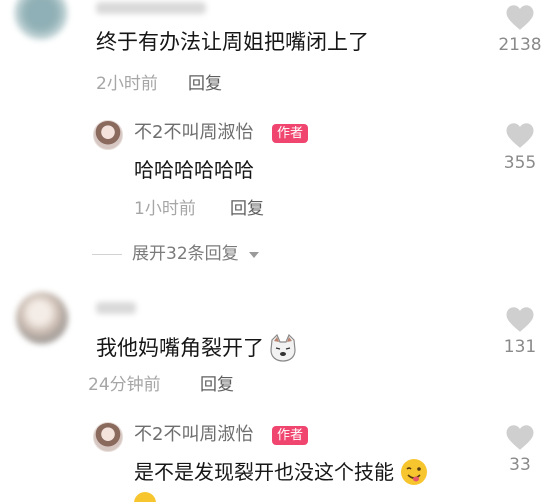 This screenshot has width=553, height=502. What do you see at coordinates (145, 497) in the screenshot?
I see `emoji-partial` at bounding box center [145, 497].